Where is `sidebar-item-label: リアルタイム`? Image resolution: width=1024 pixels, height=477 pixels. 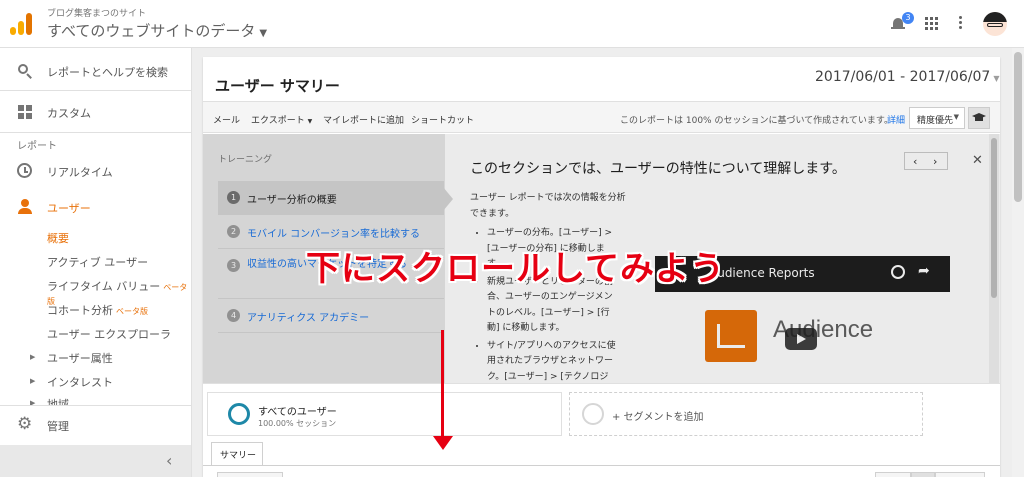
sidebar-item-label: リアルタイム is located at coordinates (80, 172).